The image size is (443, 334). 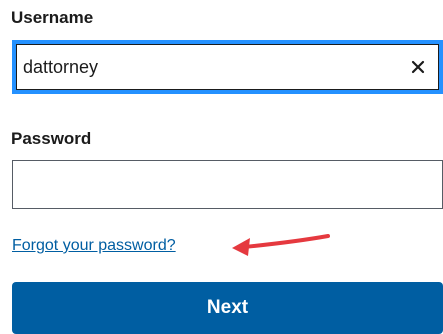 I want to click on close-icon, so click(x=418, y=67).